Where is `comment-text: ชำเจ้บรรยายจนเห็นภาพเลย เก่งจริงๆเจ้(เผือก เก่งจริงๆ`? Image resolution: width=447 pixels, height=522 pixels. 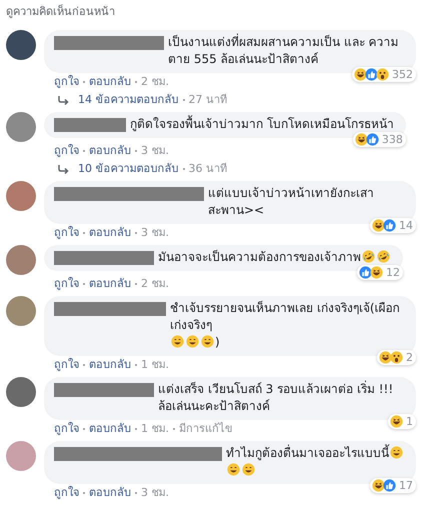 comment-text: ชำเจ้บรรยายจนเห็นภาพเลย เก่งจริงๆเจ้(เผือก เก่งจริงๆ is located at coordinates (285, 317).